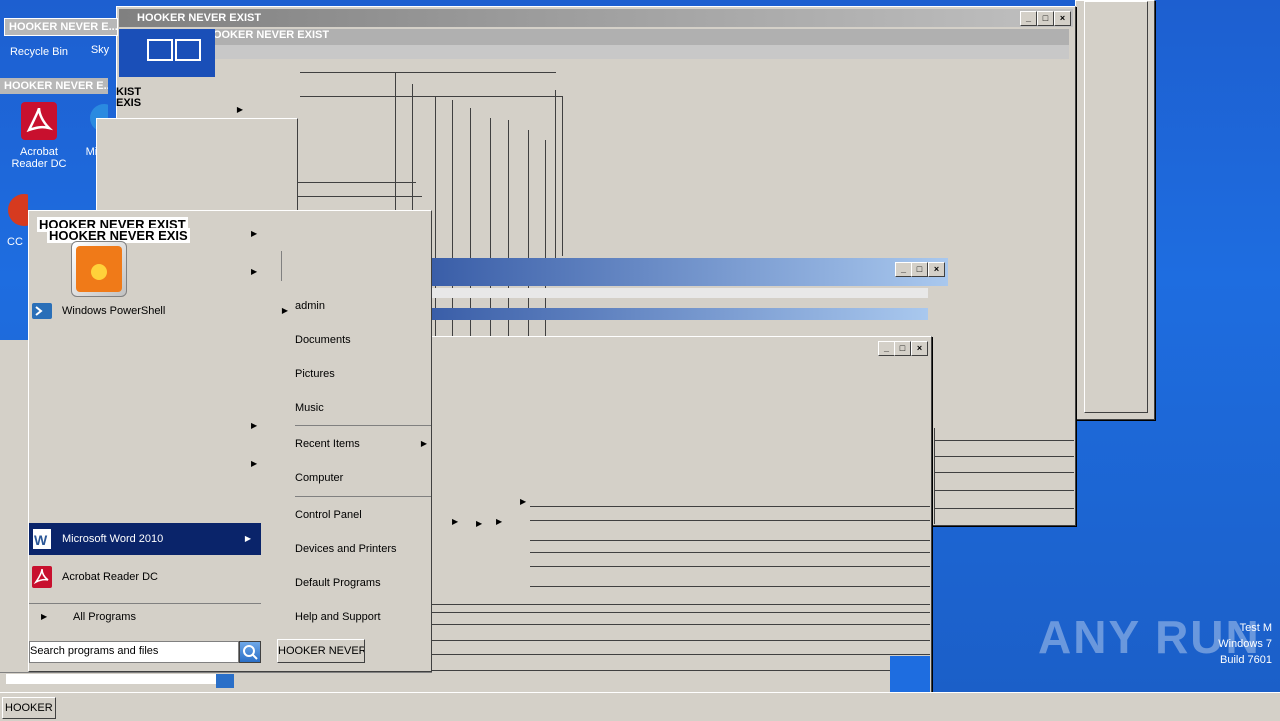  I want to click on places-item-recent-items: Recent Items ▶, so click(363, 444).